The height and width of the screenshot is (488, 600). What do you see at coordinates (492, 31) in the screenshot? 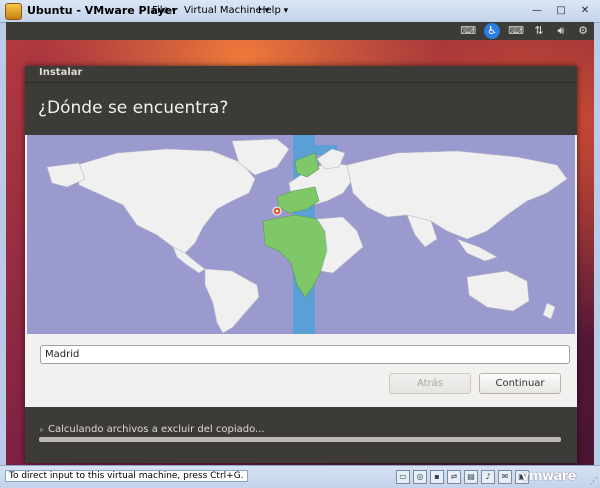
I see `accessibility-icon: ♿` at bounding box center [492, 31].